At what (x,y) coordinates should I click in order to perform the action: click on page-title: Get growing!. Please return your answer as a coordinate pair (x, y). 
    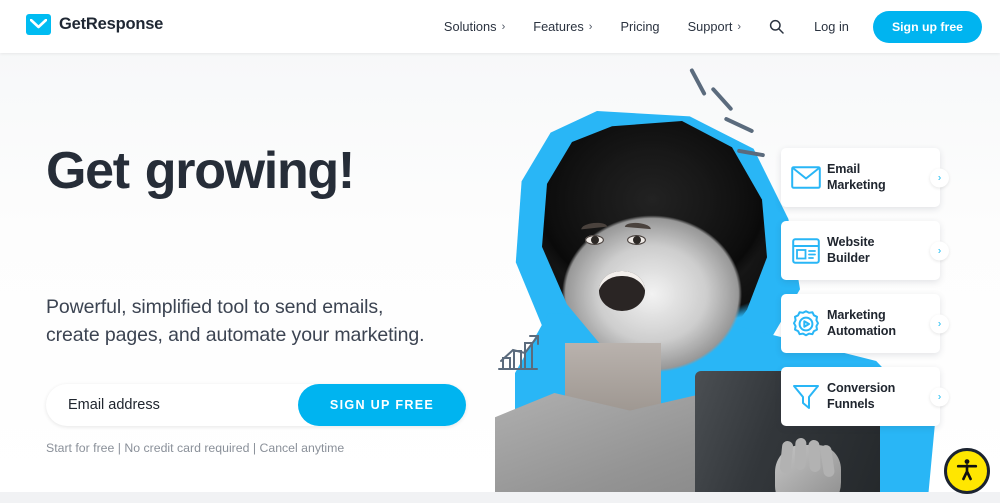
    Looking at the image, I should click on (204, 171).